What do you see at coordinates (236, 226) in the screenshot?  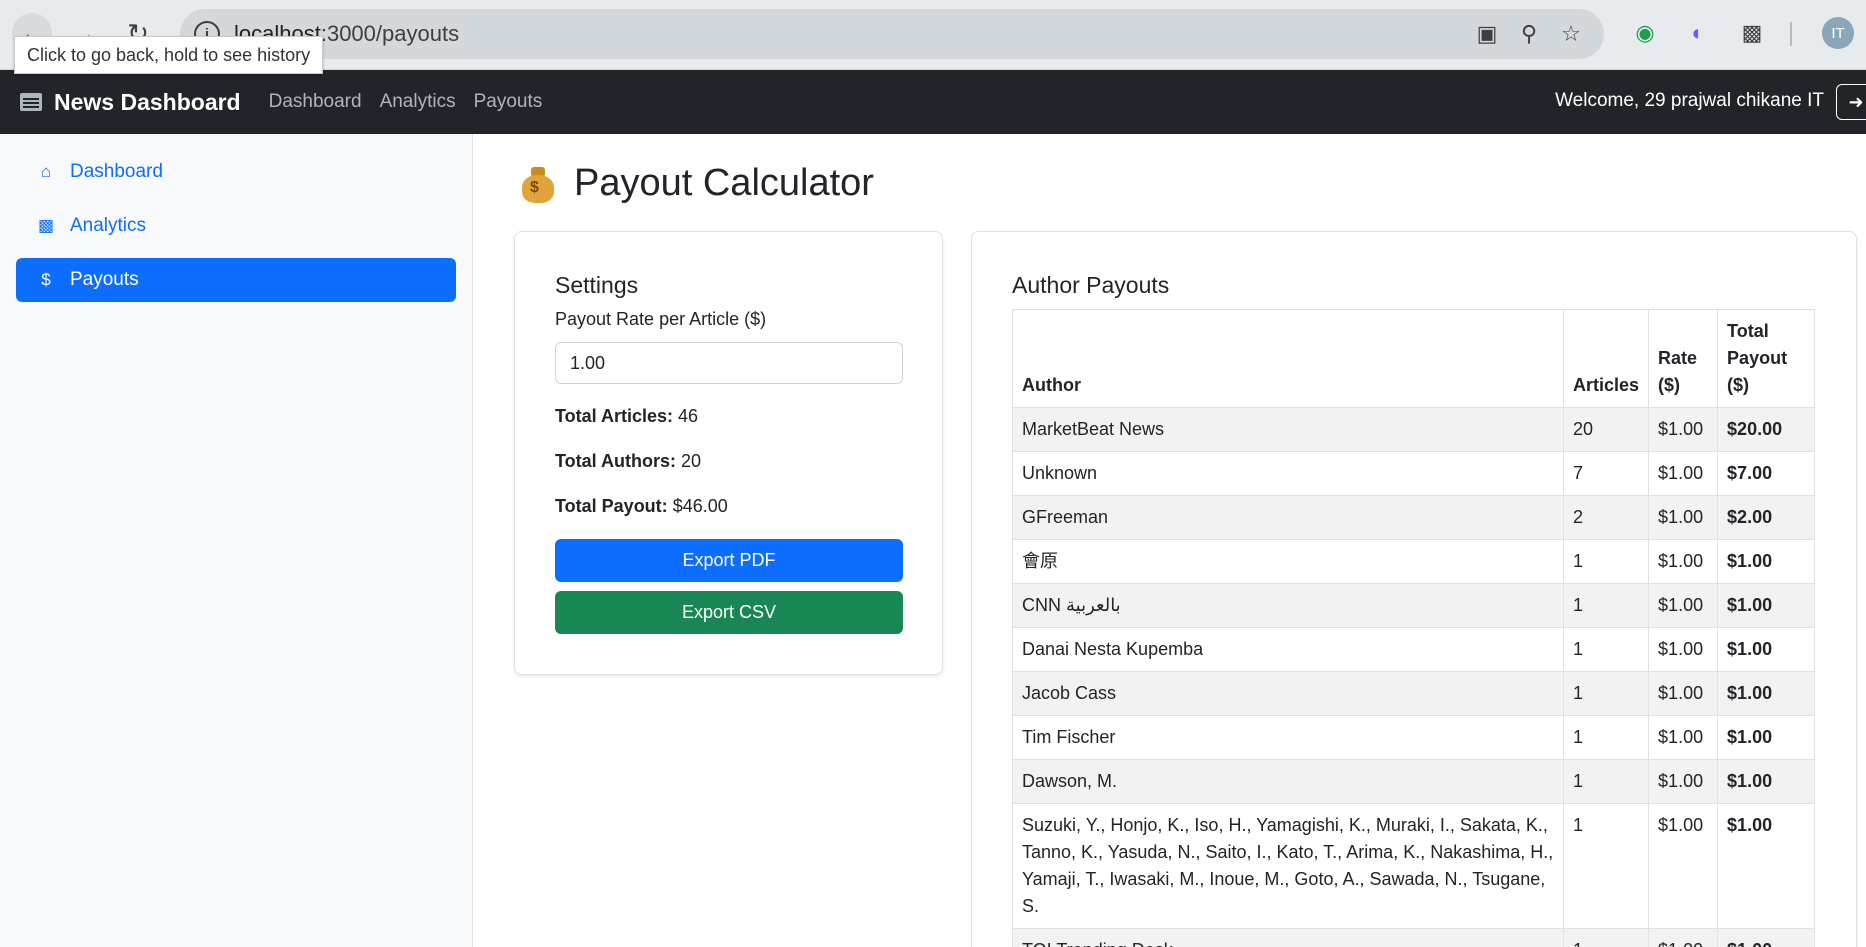 I see `sidebar-item-analytics: ▩ Analytics` at bounding box center [236, 226].